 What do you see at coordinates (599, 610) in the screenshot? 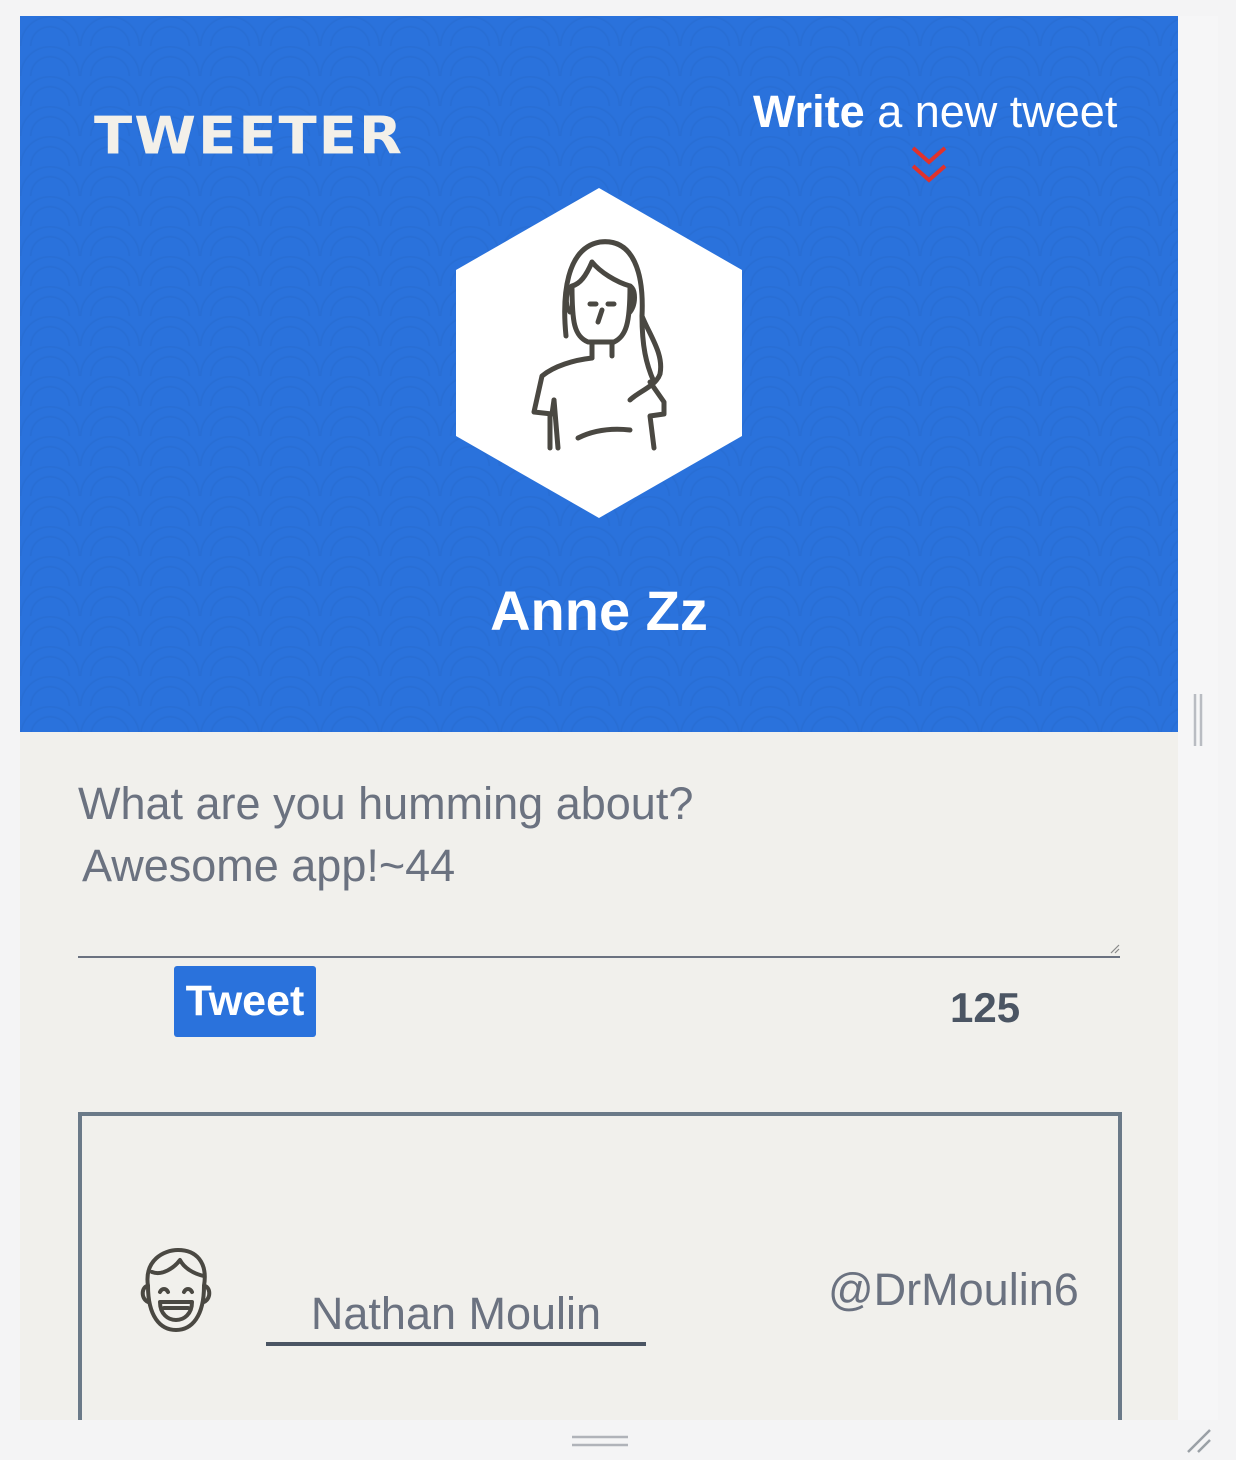
I see `profile-name: Anne Zz` at bounding box center [599, 610].